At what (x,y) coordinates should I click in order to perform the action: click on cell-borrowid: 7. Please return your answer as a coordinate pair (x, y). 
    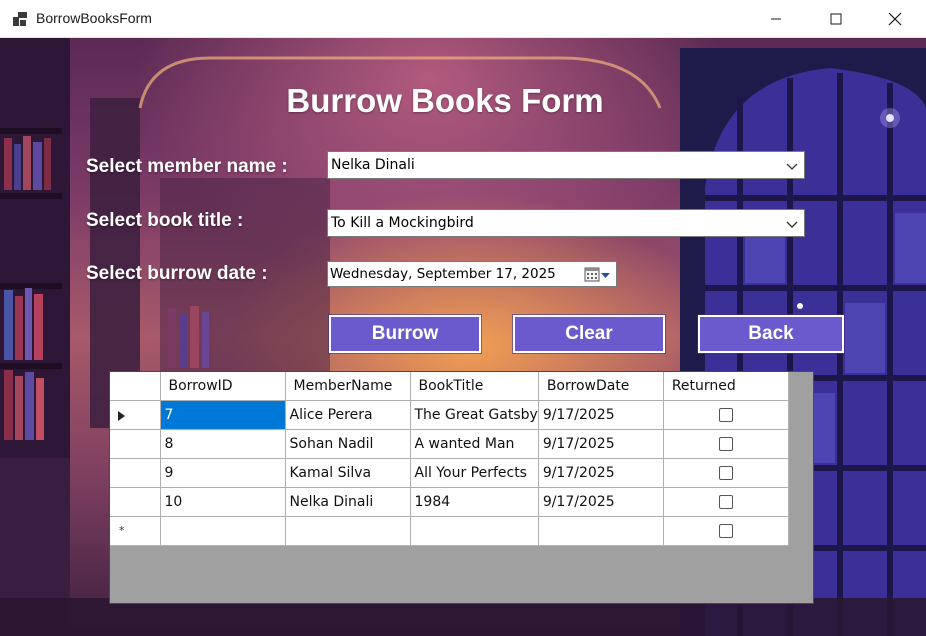
    Looking at the image, I should click on (223, 415).